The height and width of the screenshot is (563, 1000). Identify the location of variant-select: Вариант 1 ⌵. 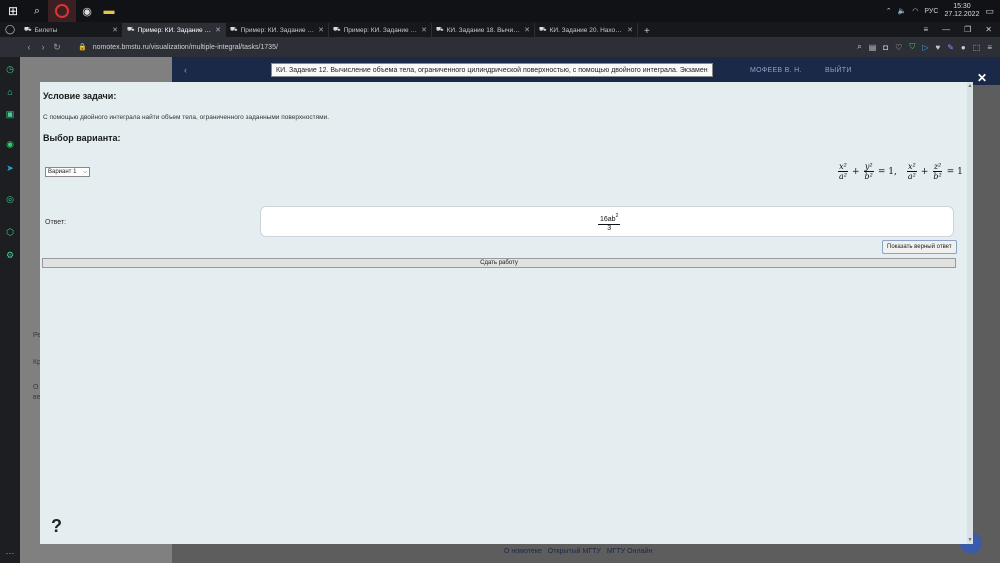
(67, 172).